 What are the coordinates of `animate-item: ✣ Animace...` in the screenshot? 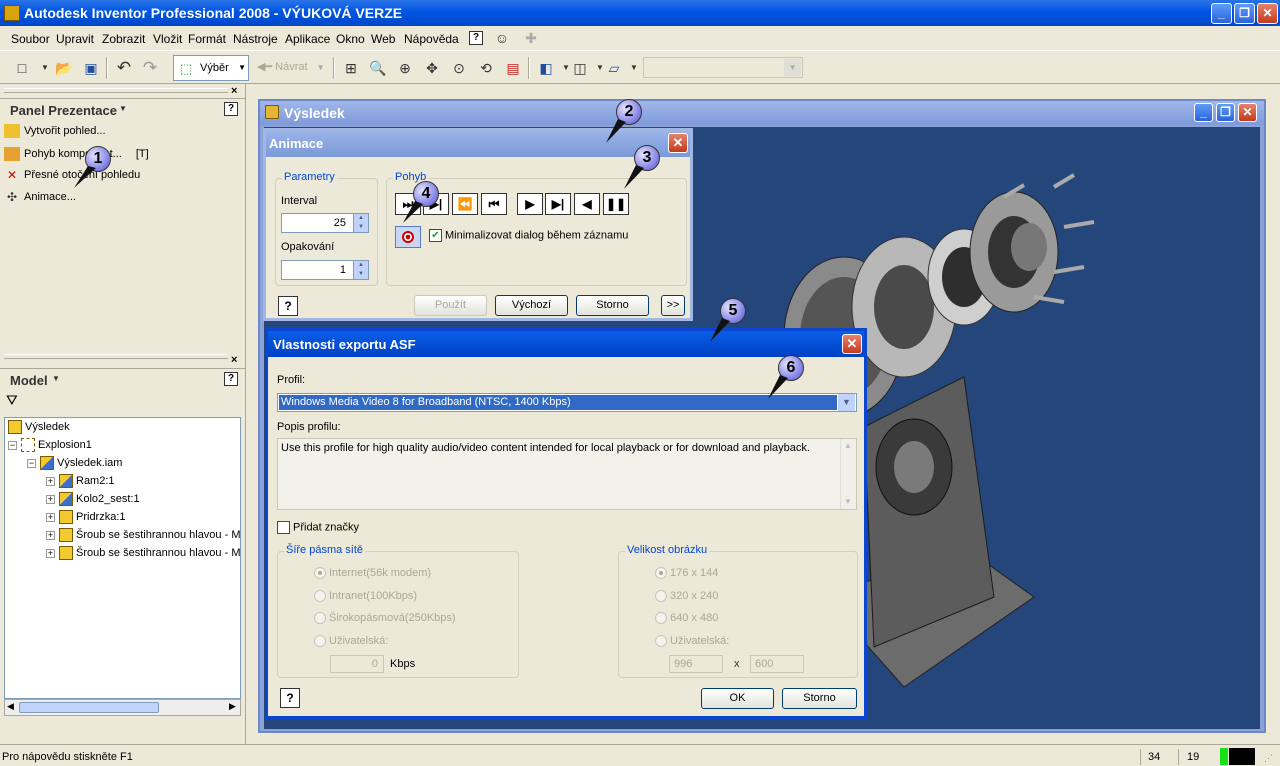 It's located at (40, 200).